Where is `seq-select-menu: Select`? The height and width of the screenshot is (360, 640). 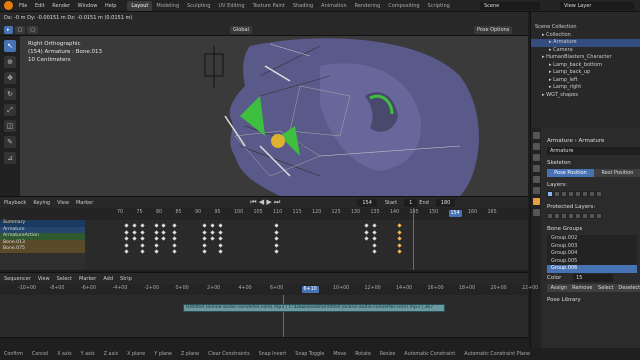 seq-select-menu: Select is located at coordinates (64, 279).